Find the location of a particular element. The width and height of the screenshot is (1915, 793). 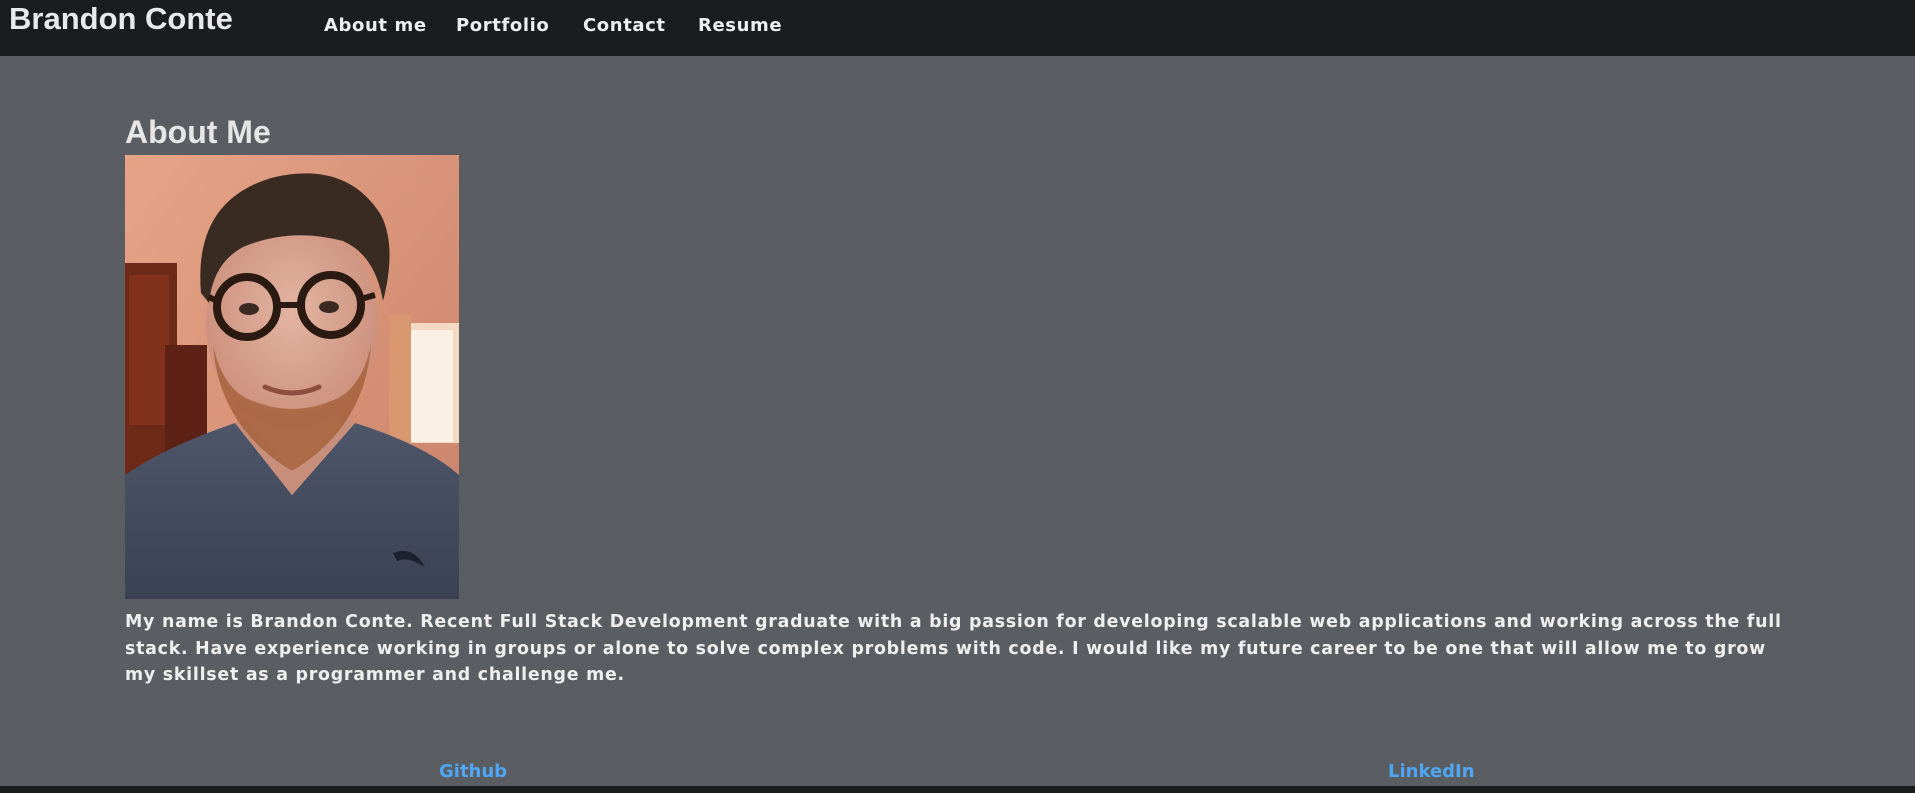

profile-photo is located at coordinates (292, 377).